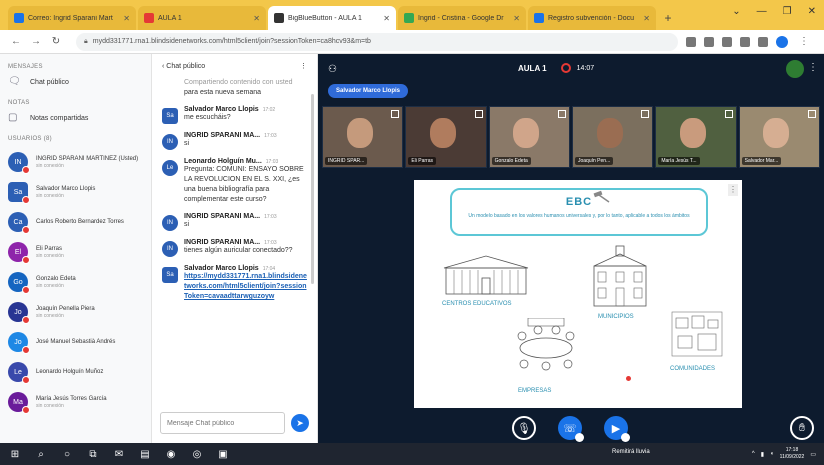 The height and width of the screenshot is (465, 824). I want to click on menu-dots-icon: ⋮, so click(804, 41).